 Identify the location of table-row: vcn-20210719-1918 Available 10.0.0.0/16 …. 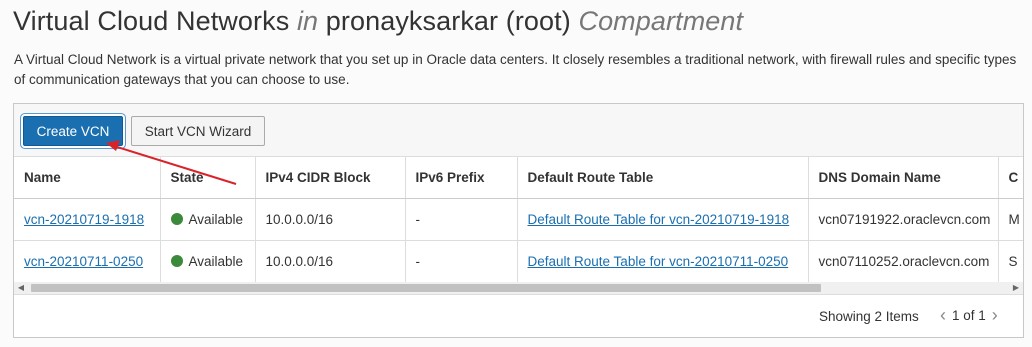
(518, 219).